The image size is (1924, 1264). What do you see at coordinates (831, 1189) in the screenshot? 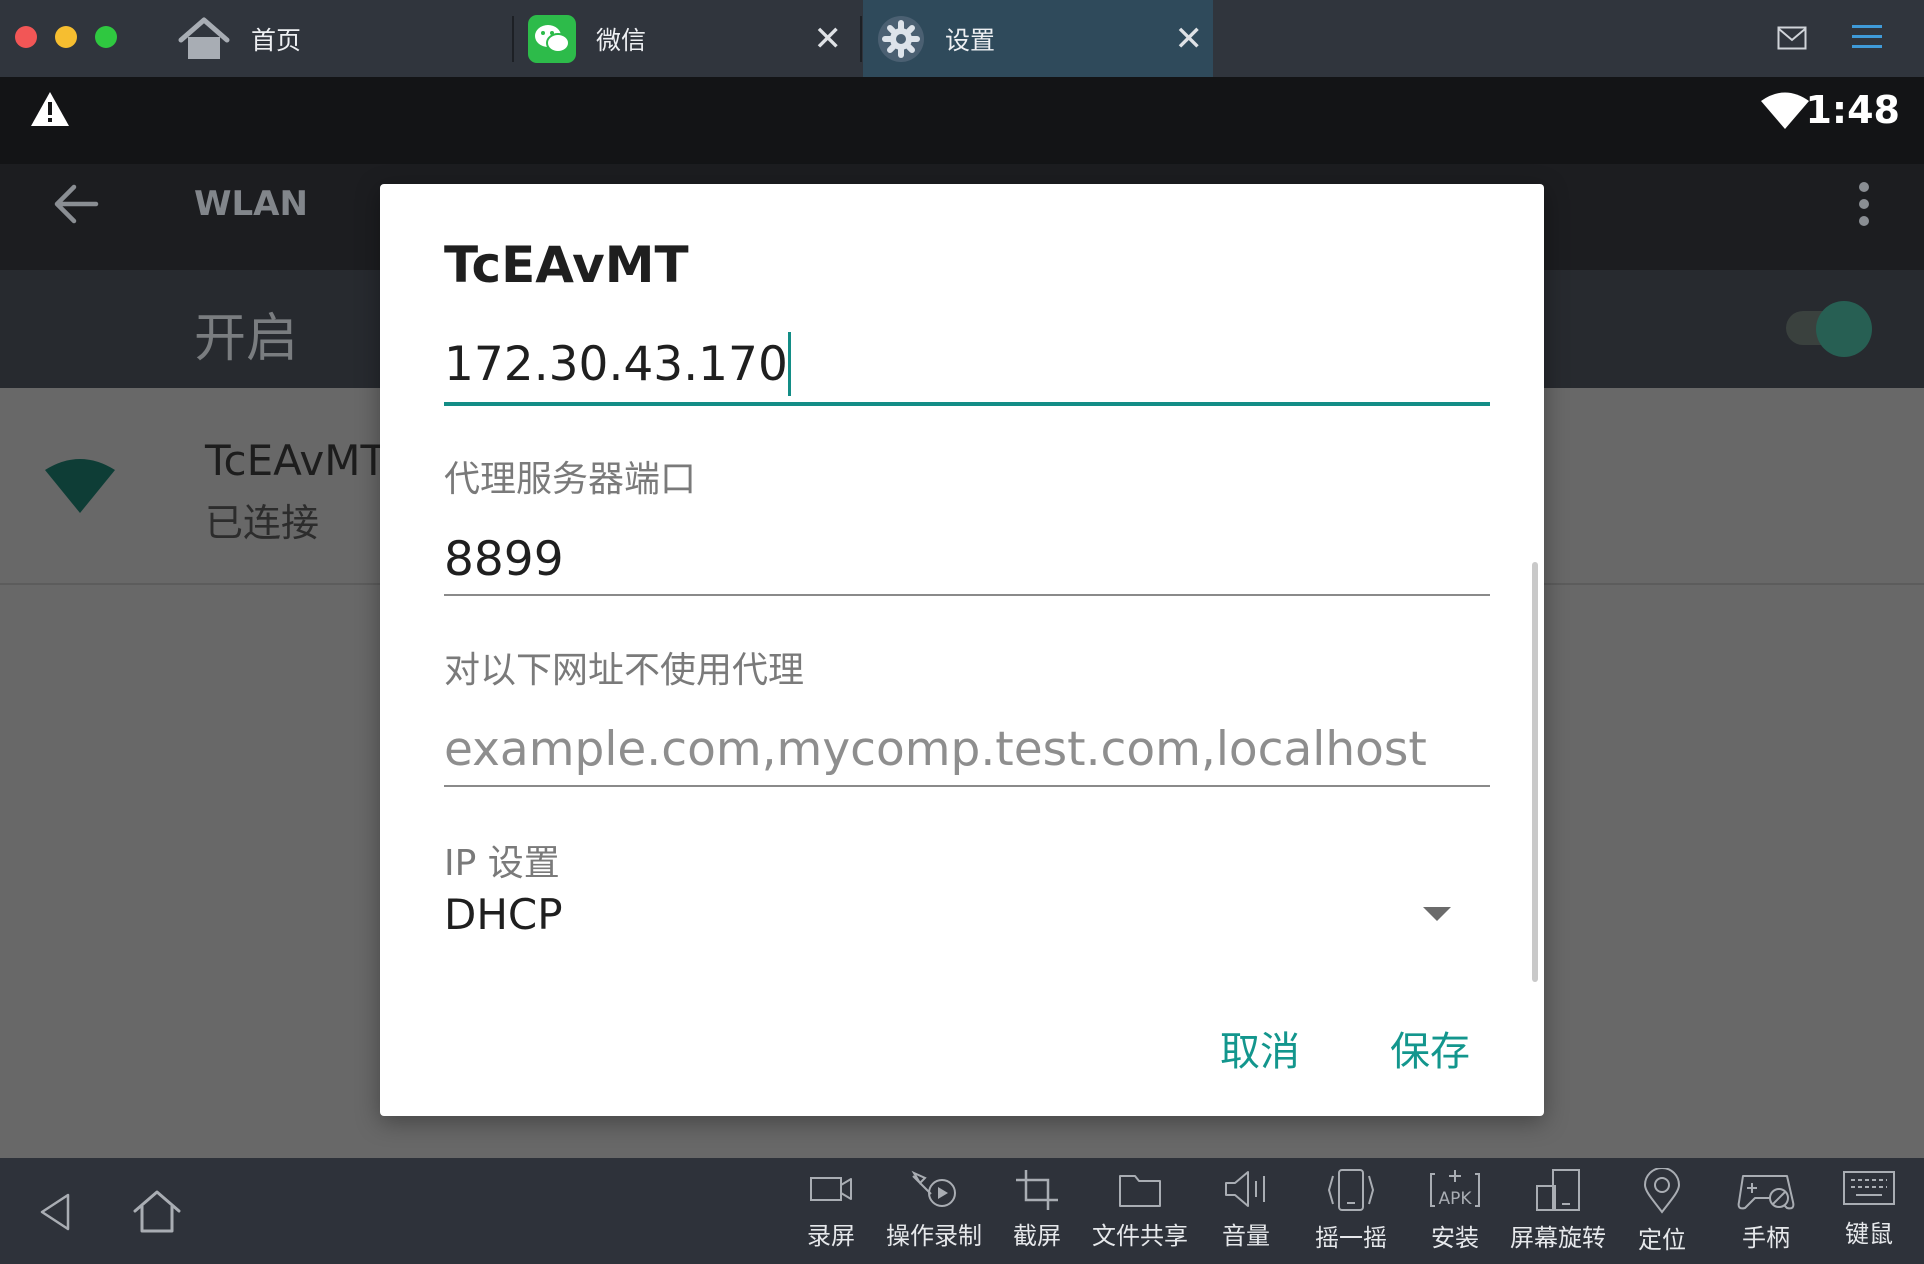
I see `record-screen-icon` at bounding box center [831, 1189].